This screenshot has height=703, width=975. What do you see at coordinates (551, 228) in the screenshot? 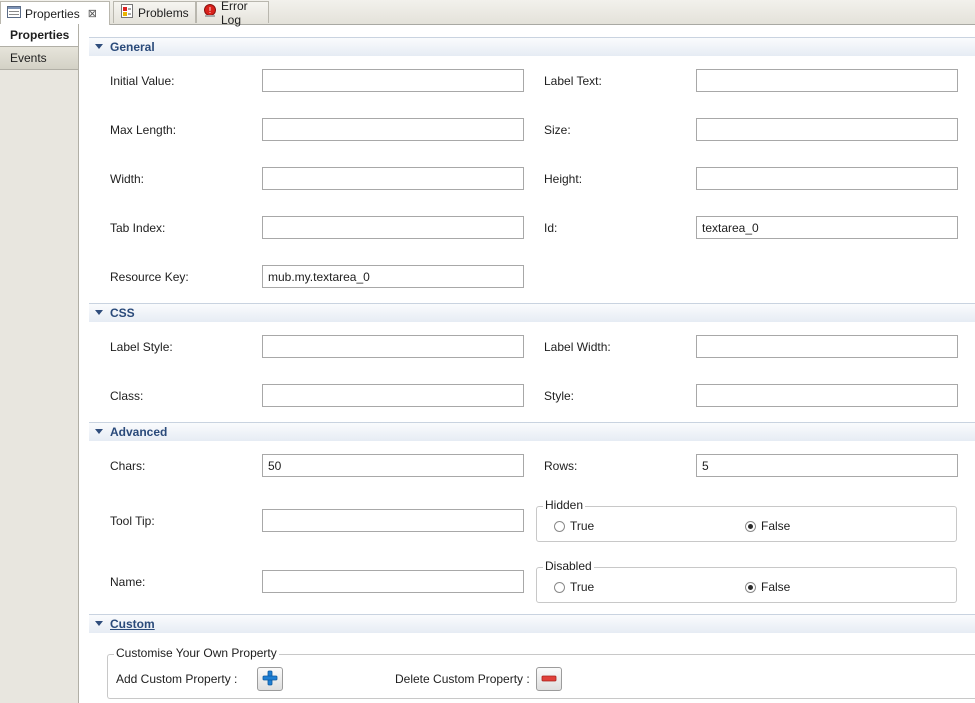
I see `id-label: Id:` at bounding box center [551, 228].